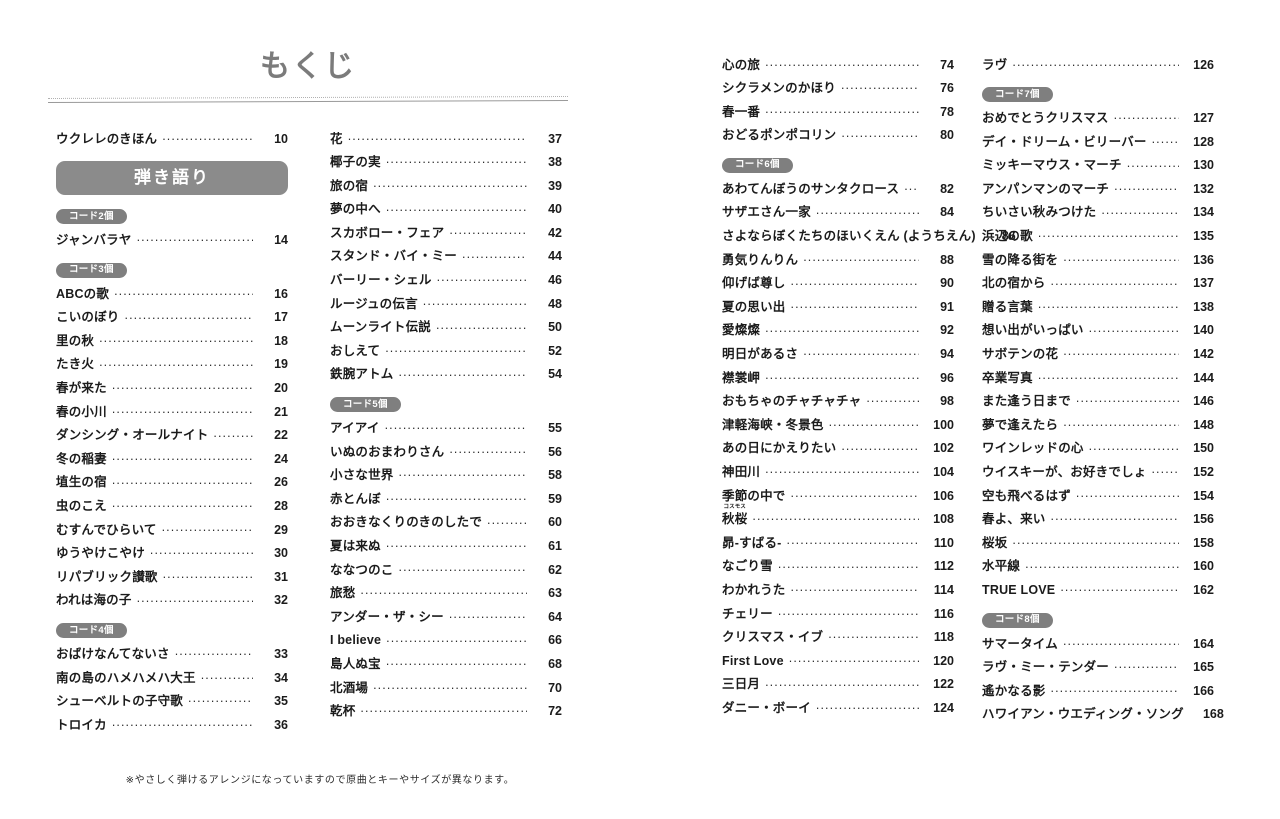 The height and width of the screenshot is (819, 1280). I want to click on toc-entry: むすんでひらいて 29, so click(172, 533).